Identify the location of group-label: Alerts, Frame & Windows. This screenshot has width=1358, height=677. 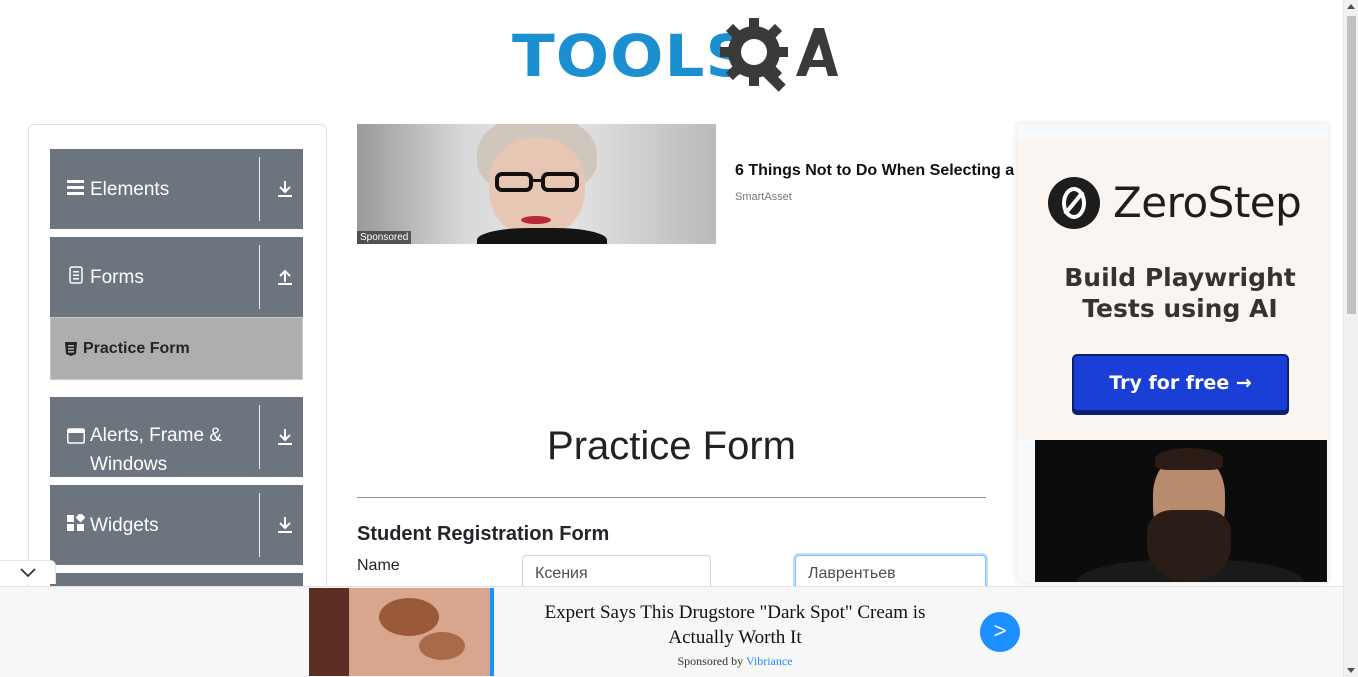
(156, 450).